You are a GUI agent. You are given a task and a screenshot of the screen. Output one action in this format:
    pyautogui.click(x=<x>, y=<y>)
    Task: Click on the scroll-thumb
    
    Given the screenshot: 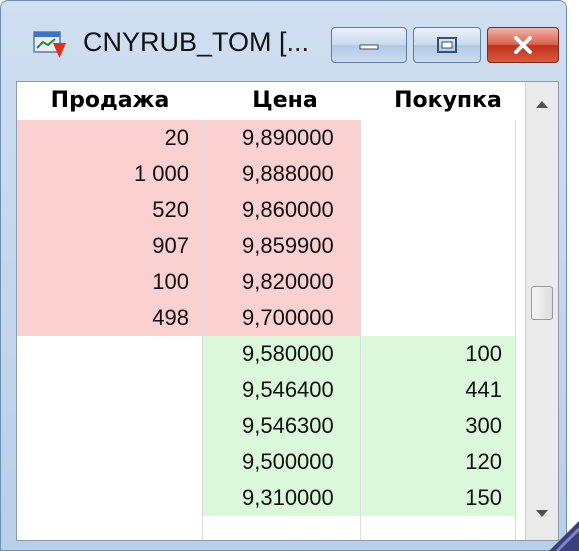 What is the action you would take?
    pyautogui.click(x=542, y=303)
    